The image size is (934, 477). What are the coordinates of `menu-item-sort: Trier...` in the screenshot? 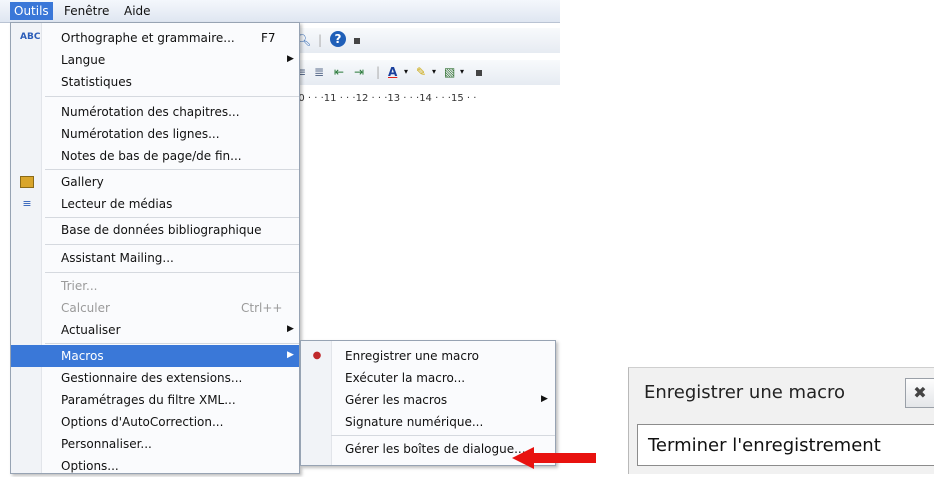 It's located at (155, 286).